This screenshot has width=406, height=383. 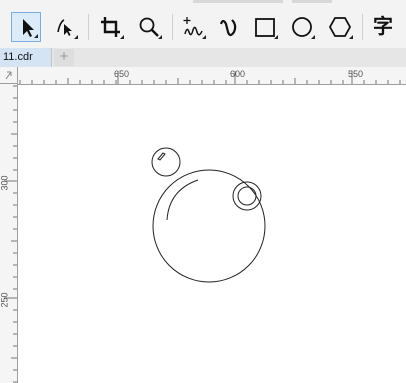 I want to click on text-tool-button: 字, so click(x=383, y=27).